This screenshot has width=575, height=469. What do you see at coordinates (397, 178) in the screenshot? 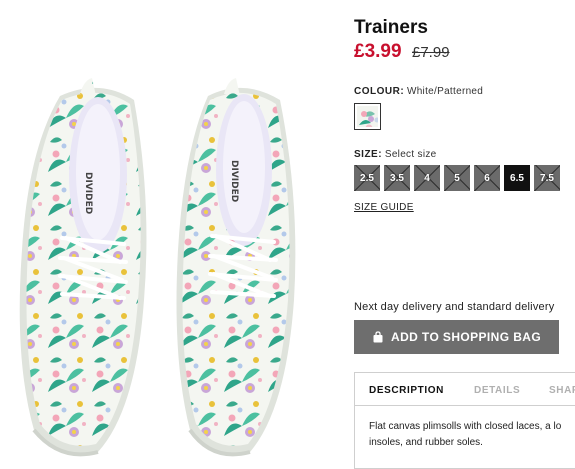
I see `size-option-3-5: 3.5` at bounding box center [397, 178].